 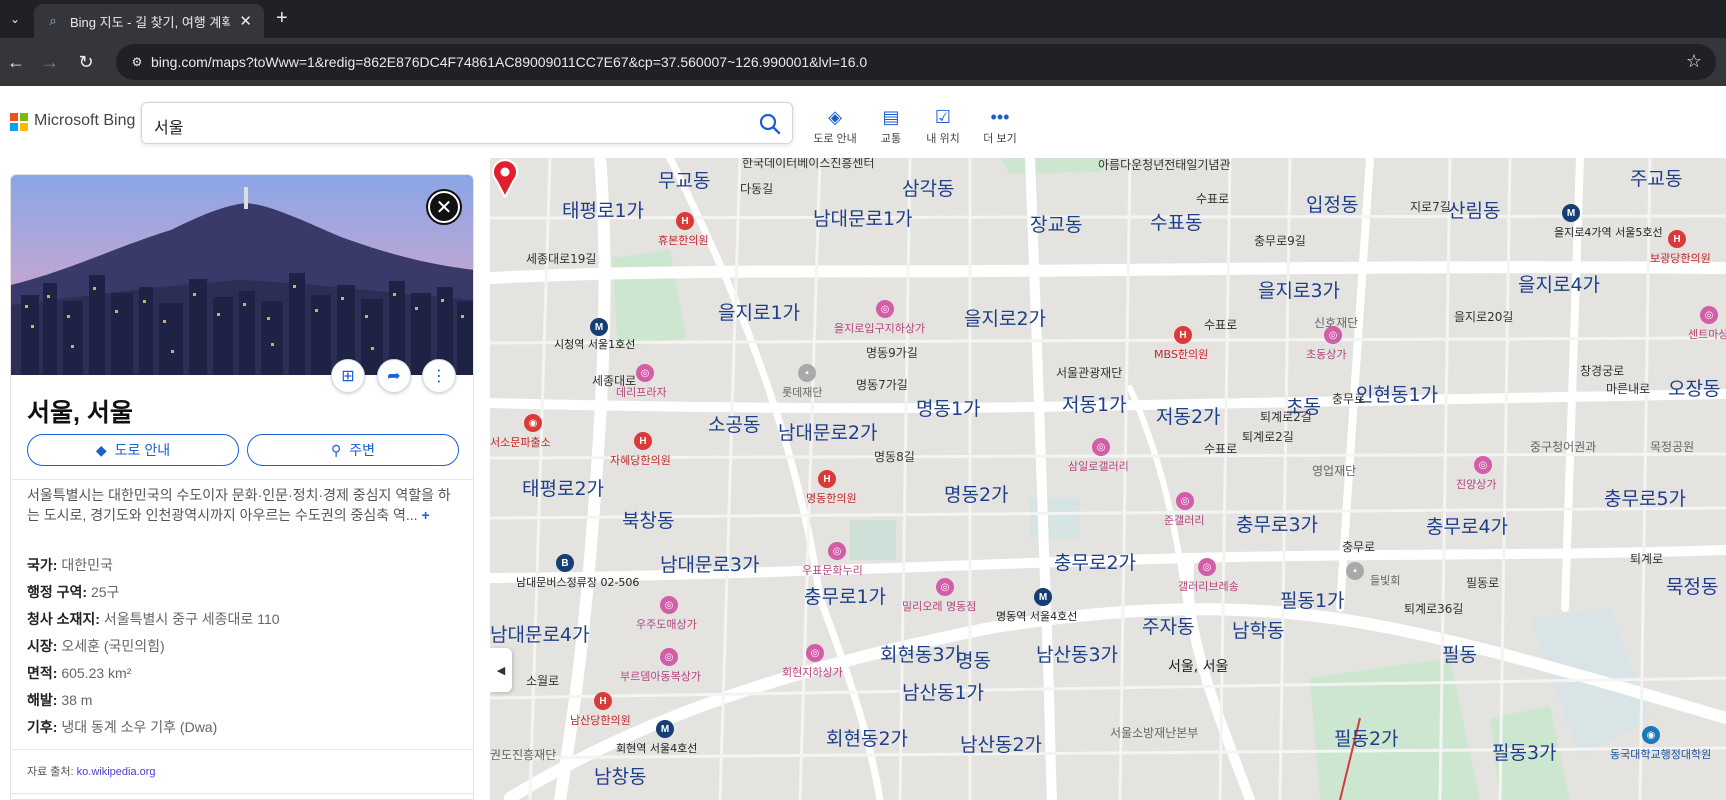 I want to click on poi-label: 자혜당한의원, so click(x=640, y=460).